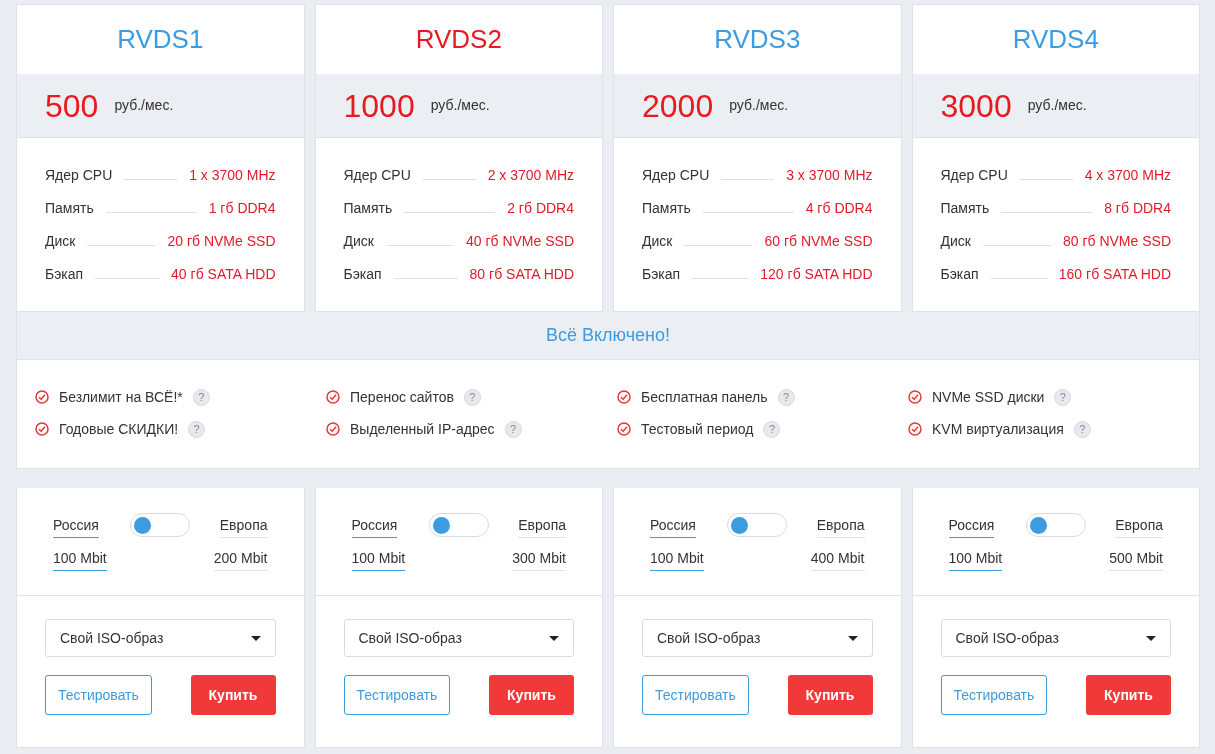 This screenshot has width=1215, height=754. I want to click on spec-value: 8 гб DDR4, so click(1137, 208).